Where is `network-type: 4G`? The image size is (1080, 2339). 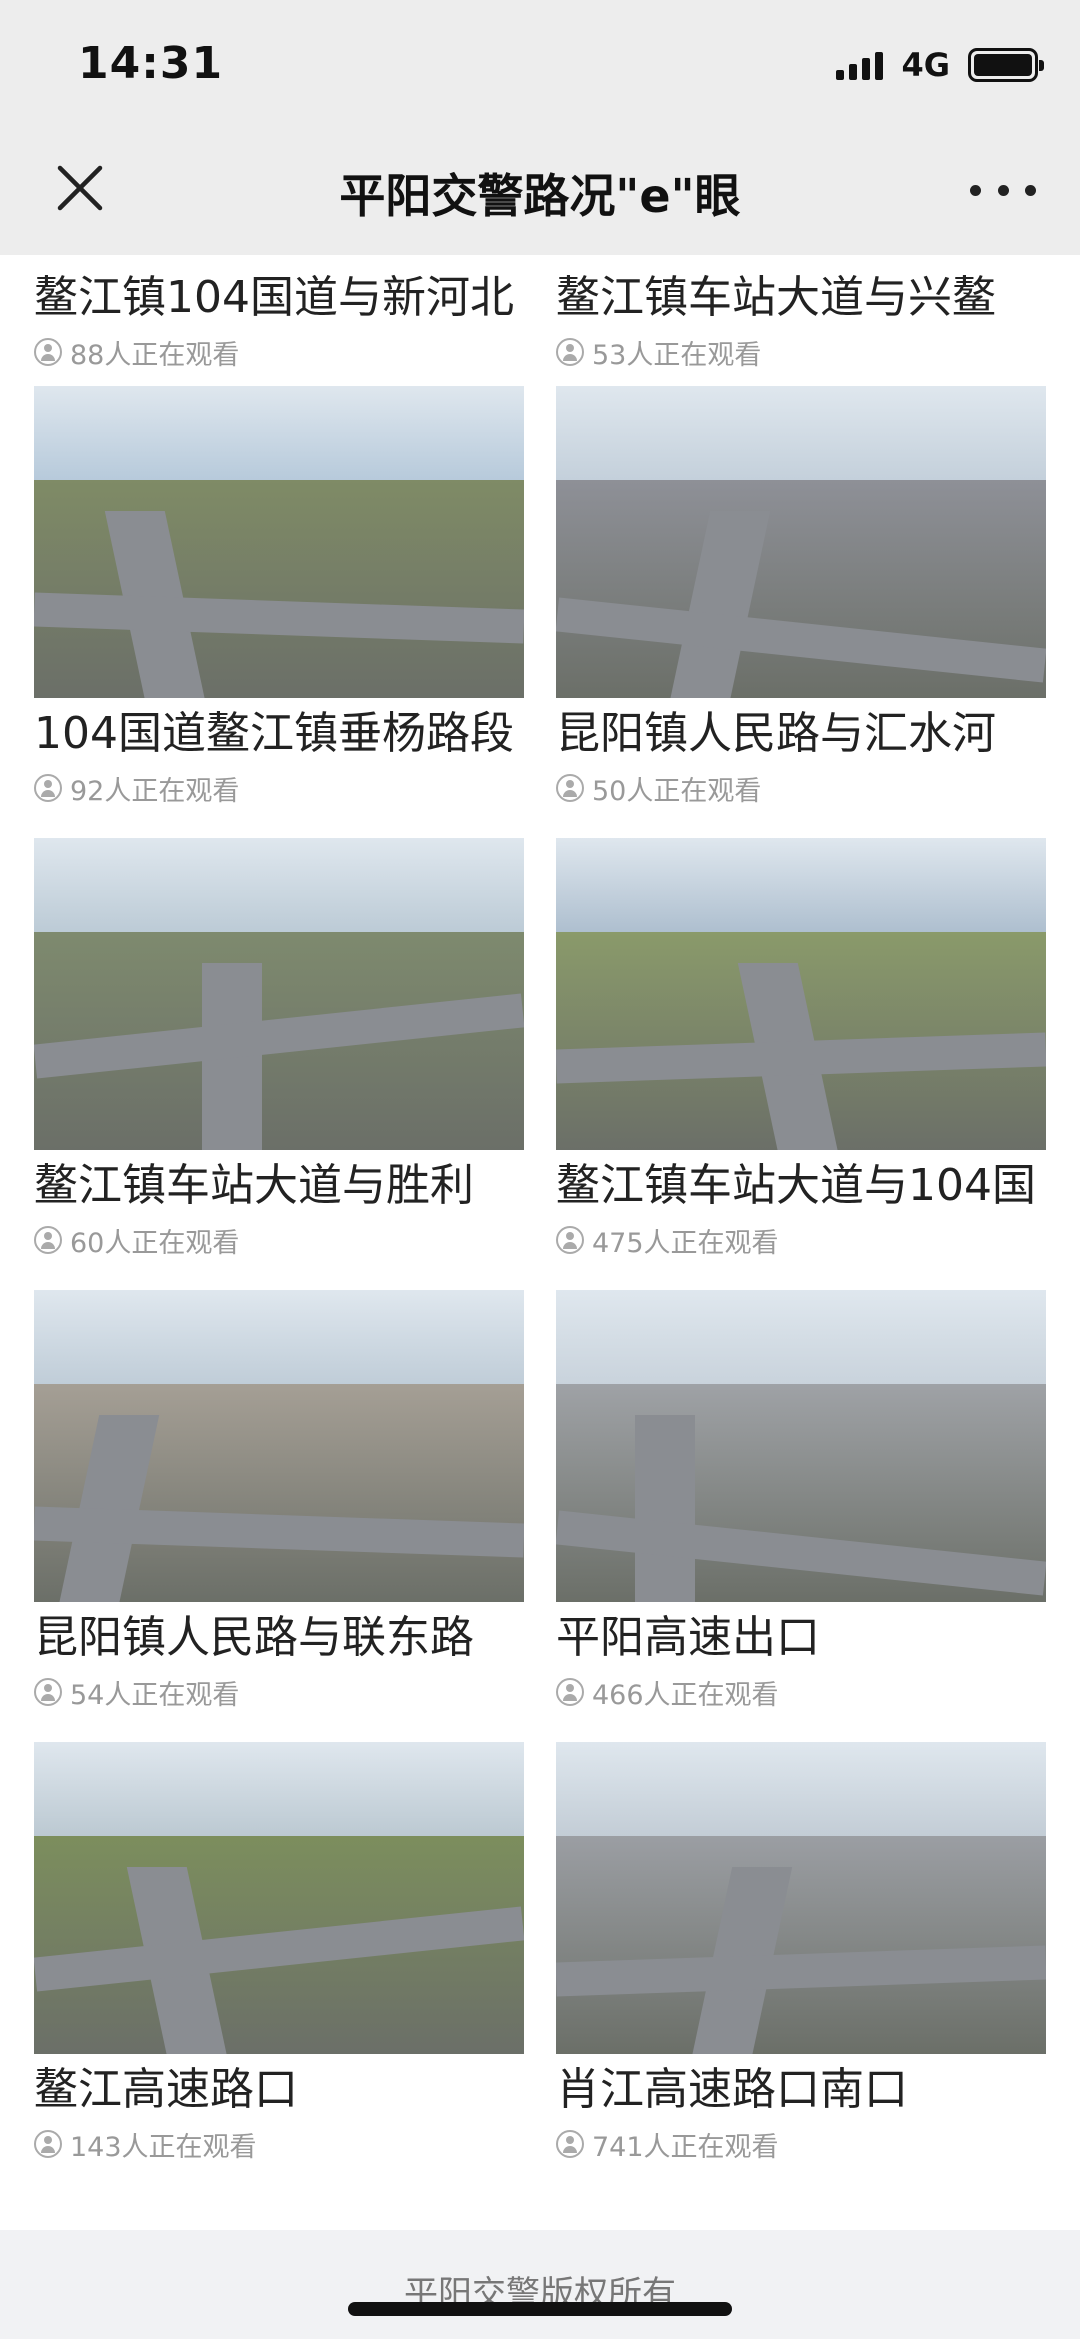 network-type: 4G is located at coordinates (925, 65).